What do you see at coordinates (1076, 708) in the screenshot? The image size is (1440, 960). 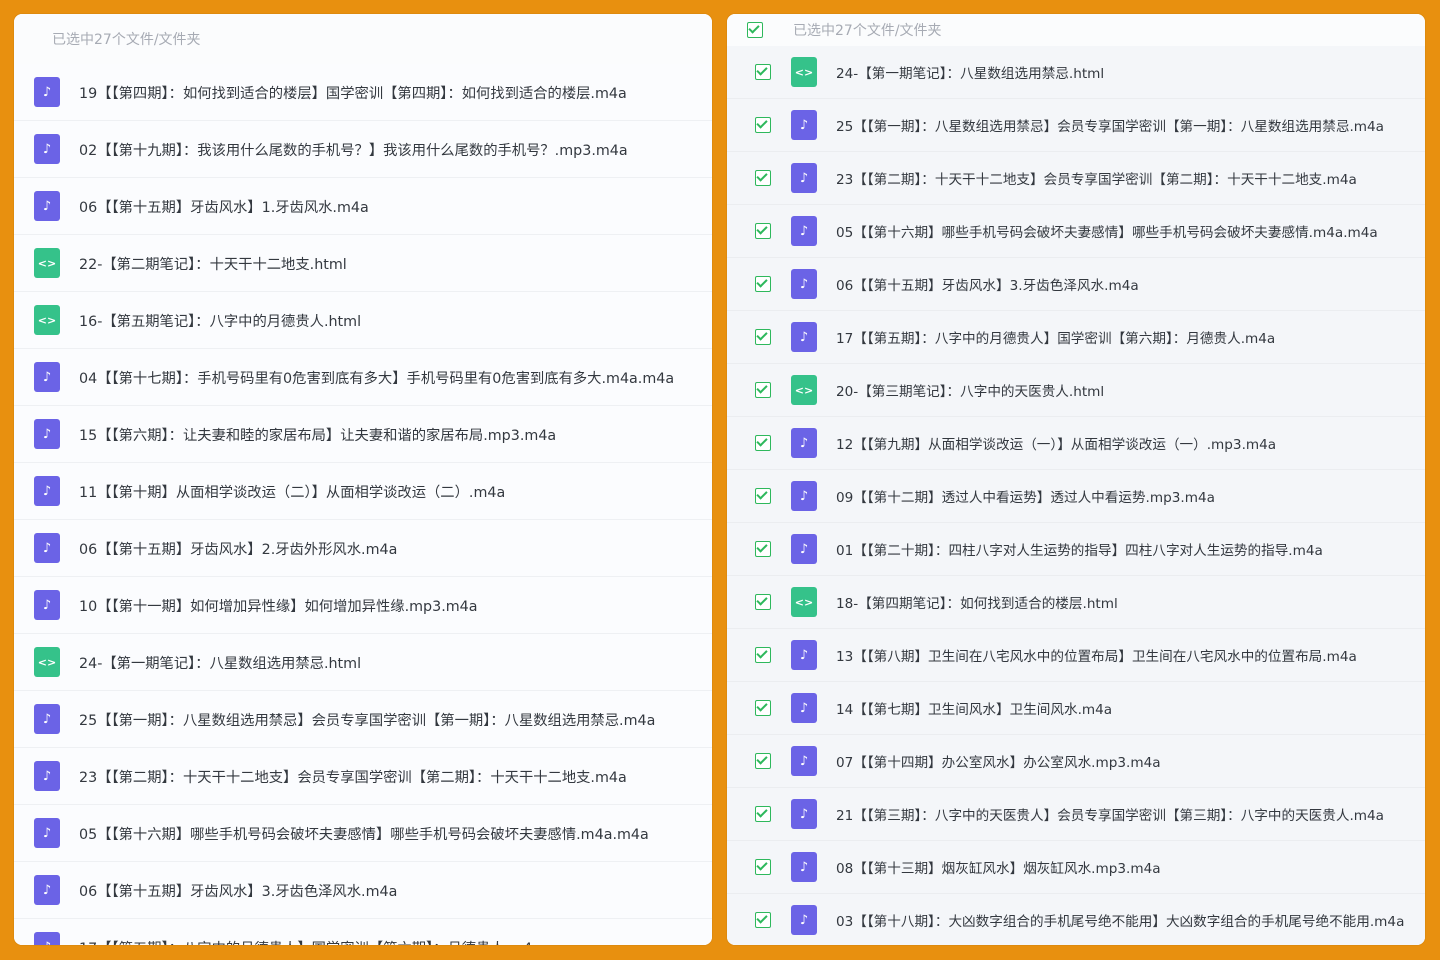 I see `file-row: ♪ 14【【第七期】卫生间风水】卫生间风水.m4a` at bounding box center [1076, 708].